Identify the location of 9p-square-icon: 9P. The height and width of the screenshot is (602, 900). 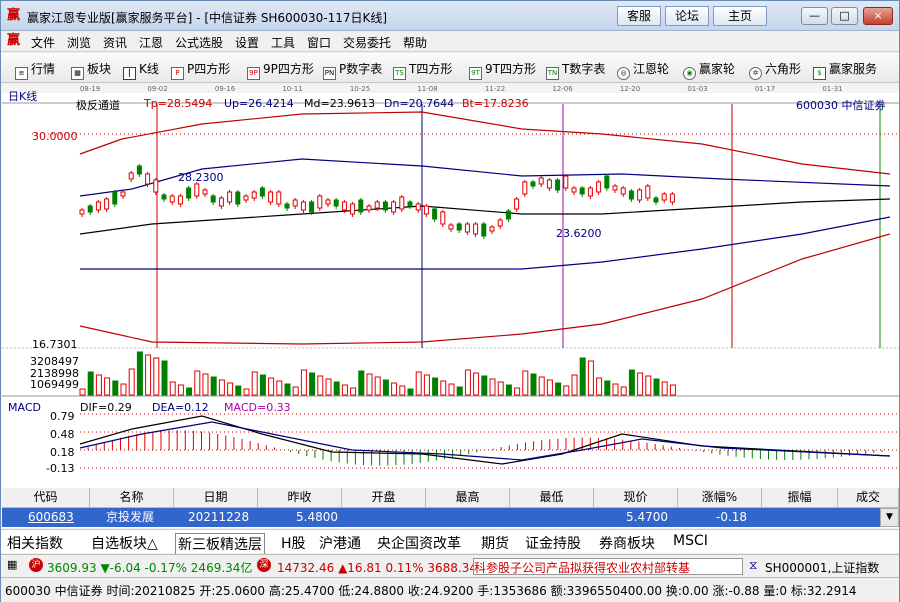
(253, 73).